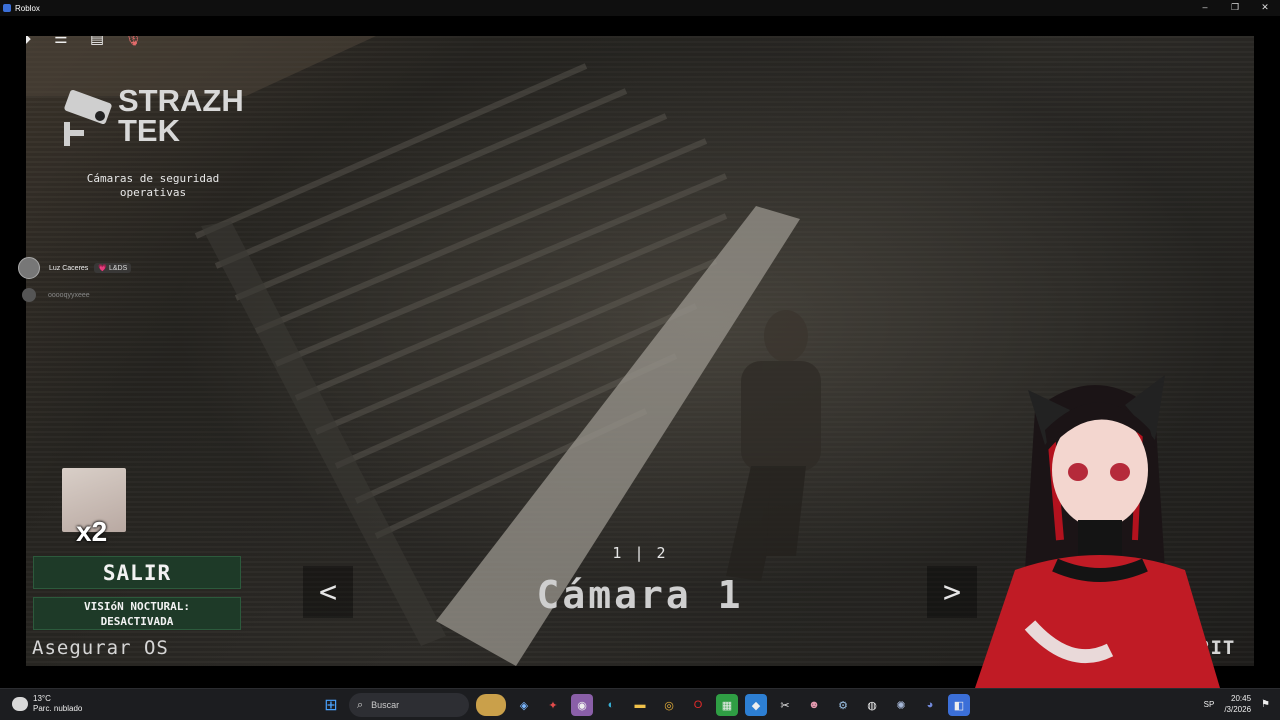 This screenshot has width=1280, height=720. I want to click on language-indicator: SP, so click(1209, 704).